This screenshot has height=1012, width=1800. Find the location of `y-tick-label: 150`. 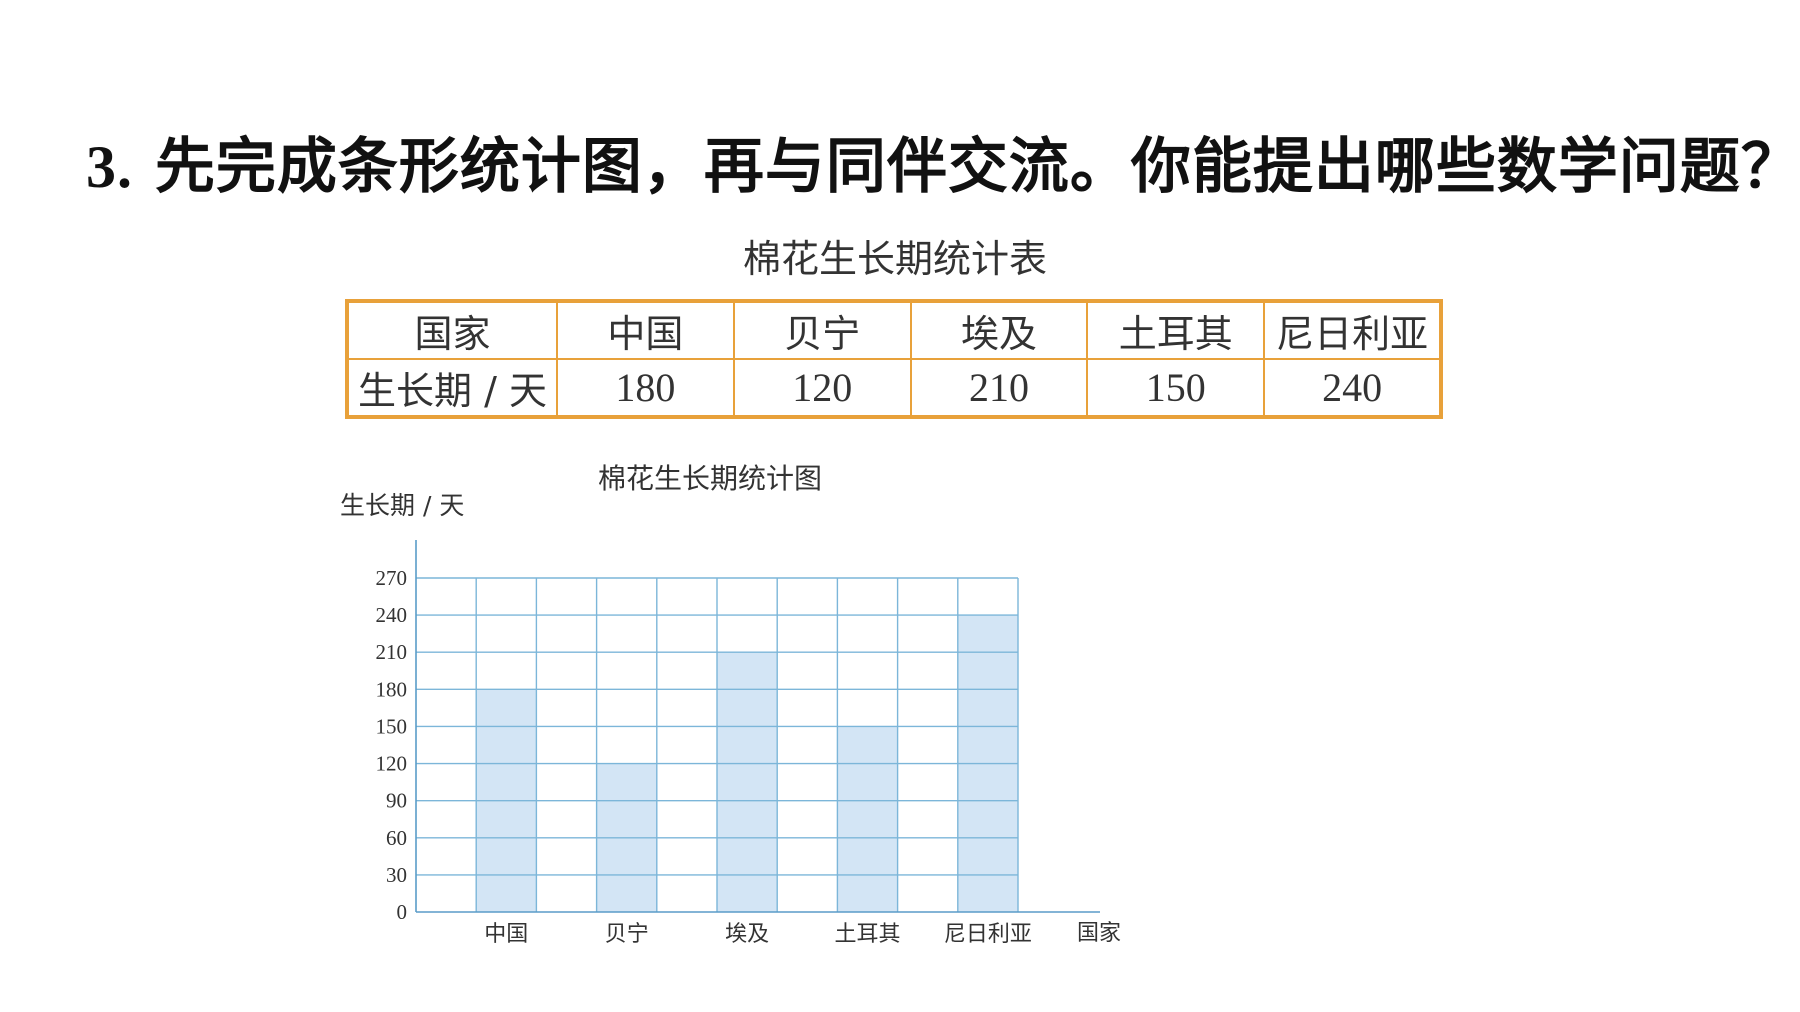

y-tick-label: 150 is located at coordinates (392, 726).